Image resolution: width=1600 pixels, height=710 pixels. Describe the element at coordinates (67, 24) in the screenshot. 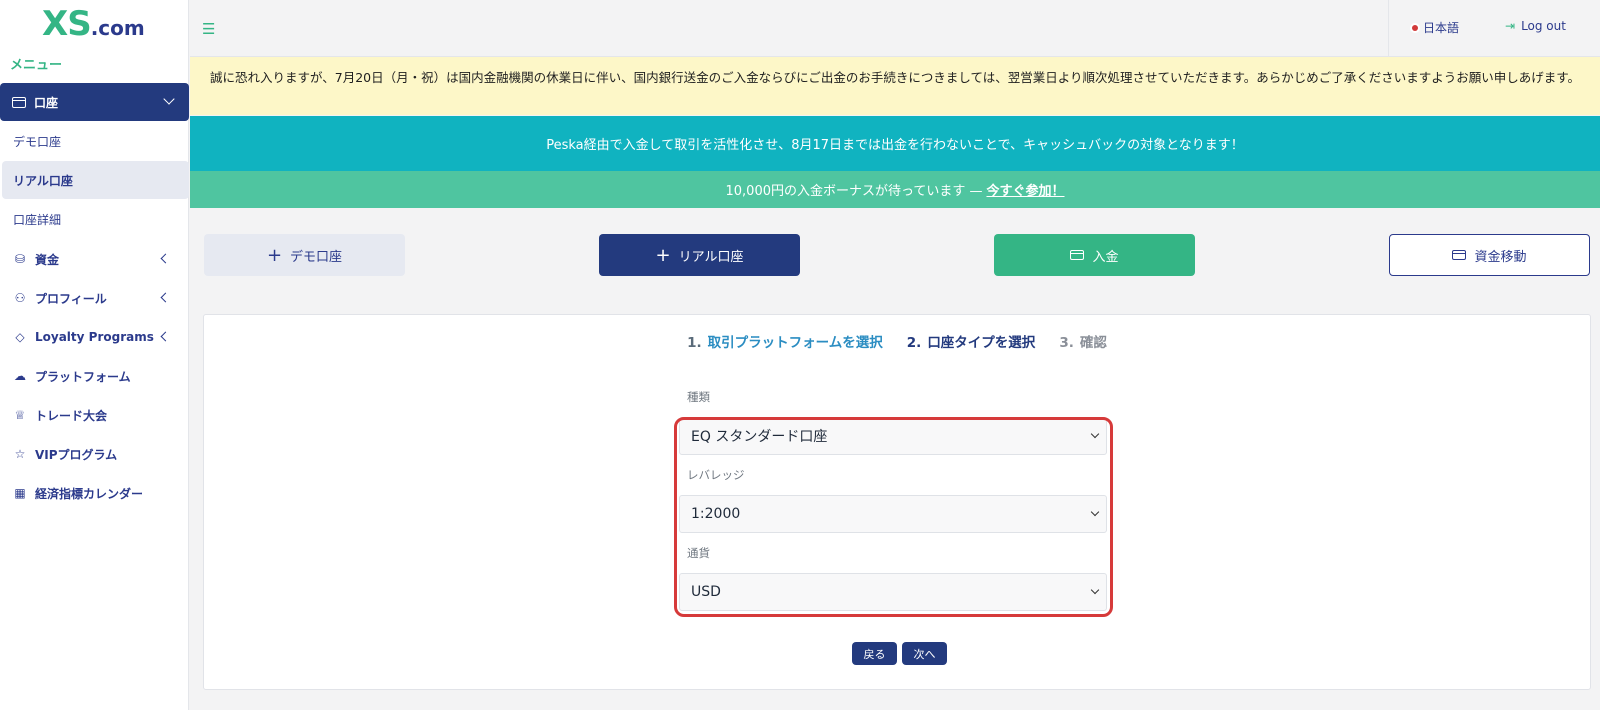

I see `logo-main: XS` at that location.